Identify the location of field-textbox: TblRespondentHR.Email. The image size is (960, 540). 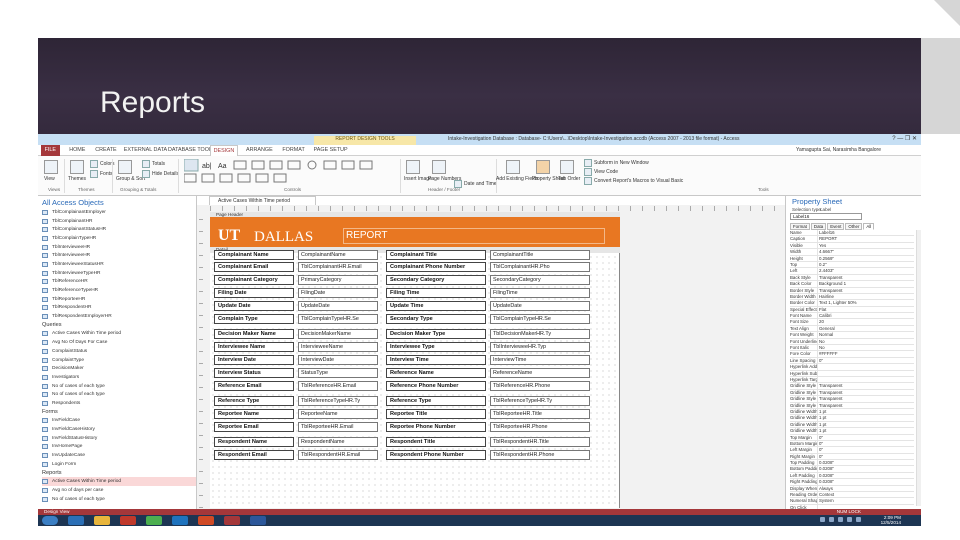
(338, 455).